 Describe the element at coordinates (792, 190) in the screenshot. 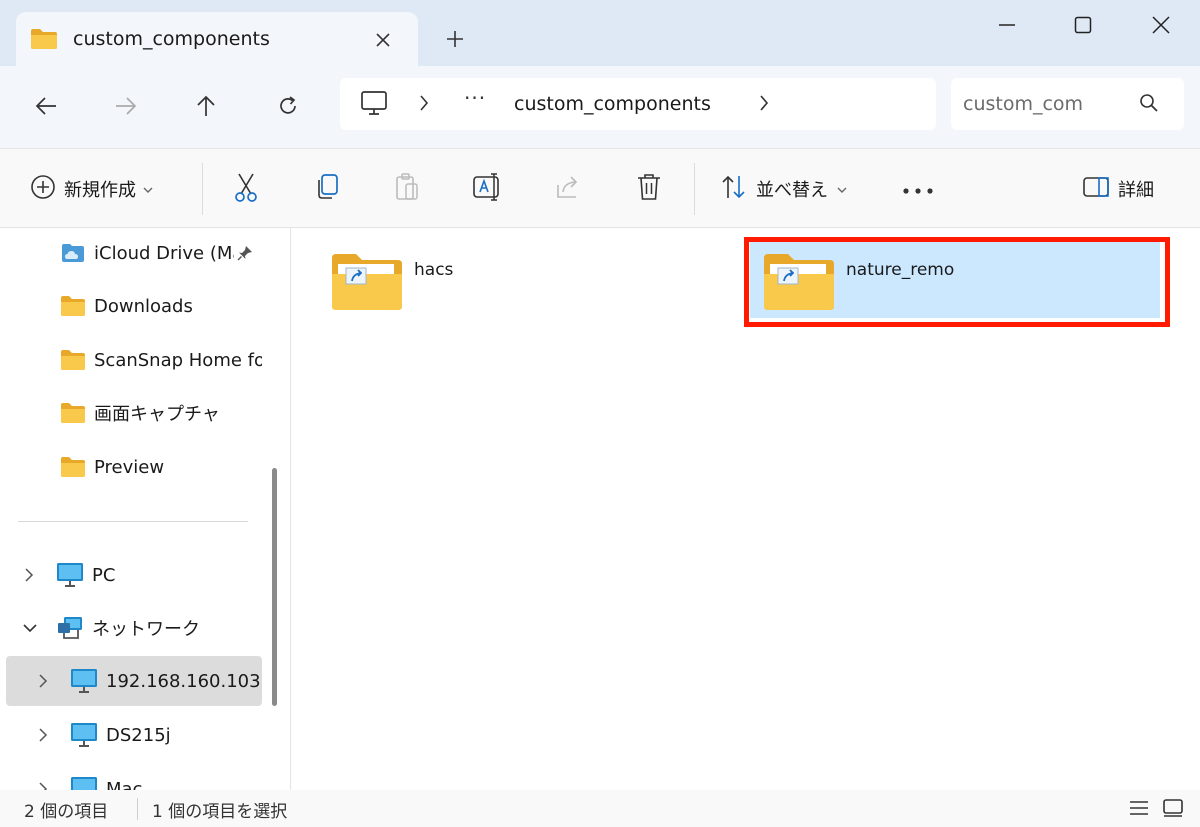

I see `sort-label: 並べ替え` at that location.